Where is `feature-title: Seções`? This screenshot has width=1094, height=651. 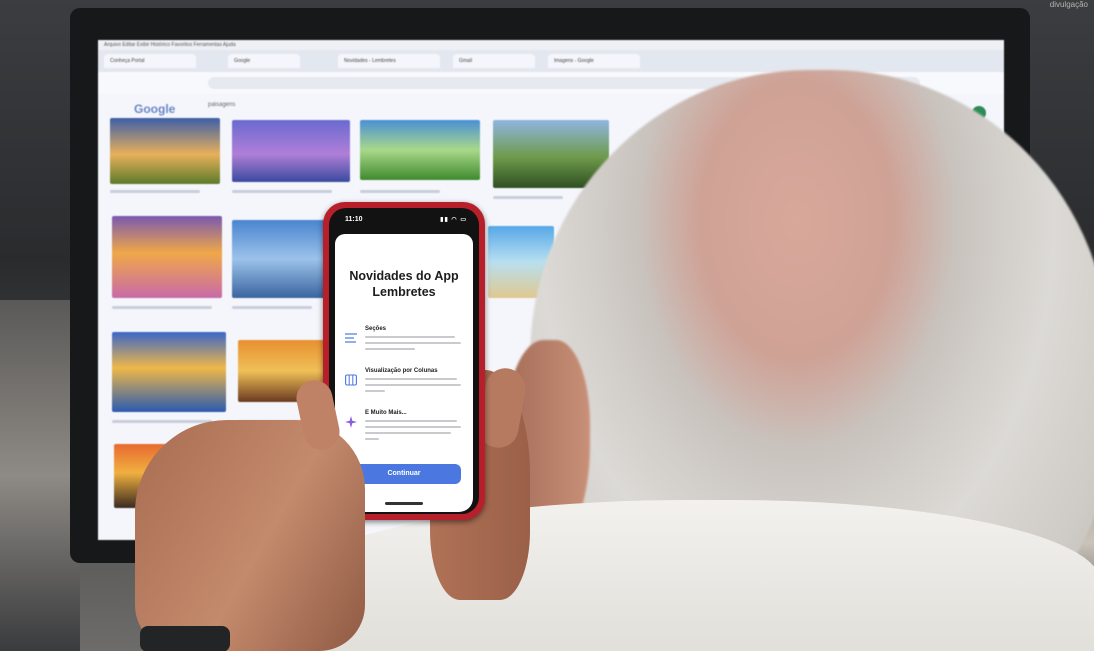
feature-title: Seções is located at coordinates (376, 329).